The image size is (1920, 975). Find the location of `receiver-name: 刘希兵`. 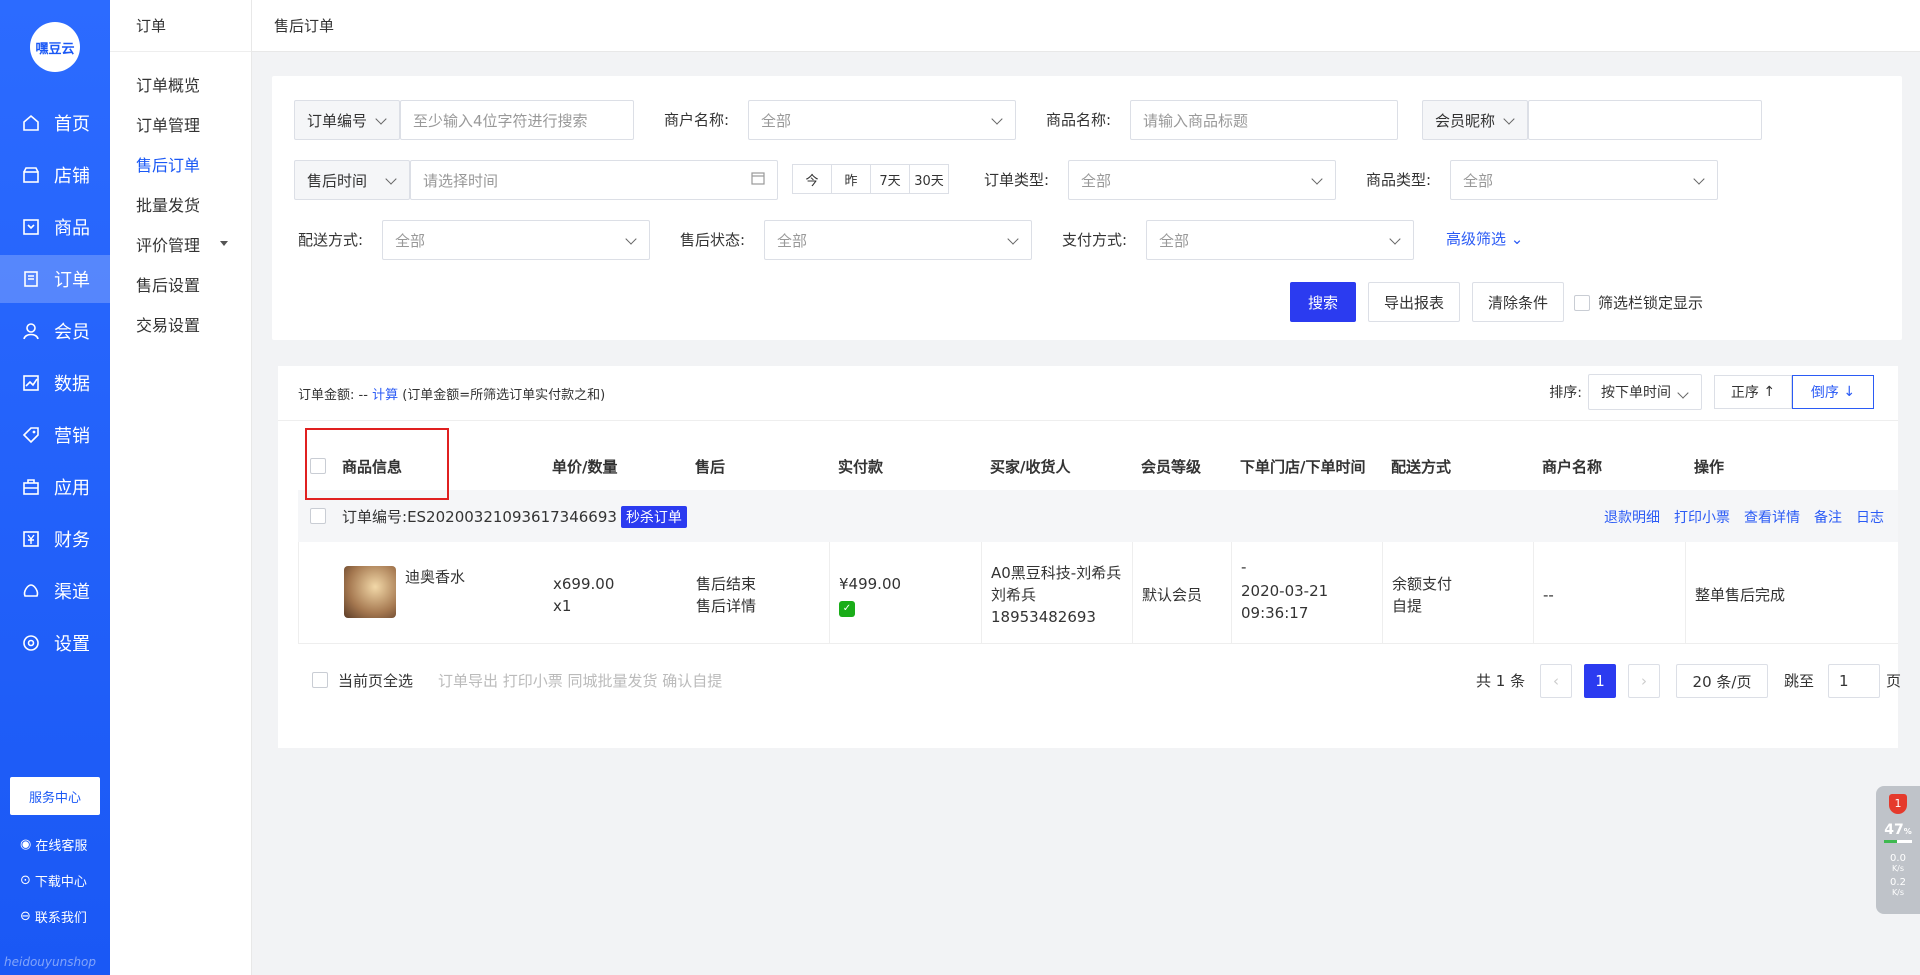

receiver-name: 刘希兵 is located at coordinates (1014, 595).